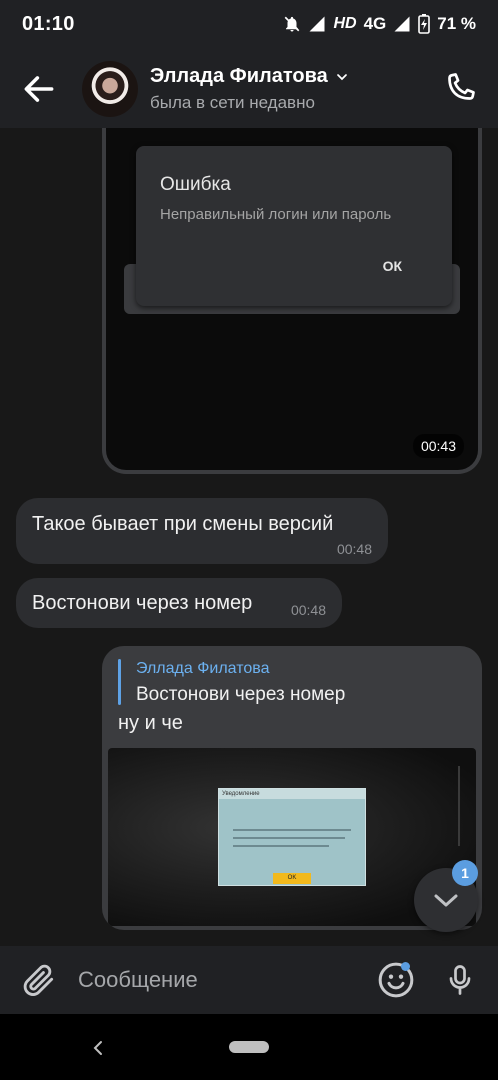 Image resolution: width=498 pixels, height=1080 pixels. I want to click on emoji-notification-dot, so click(405, 966).